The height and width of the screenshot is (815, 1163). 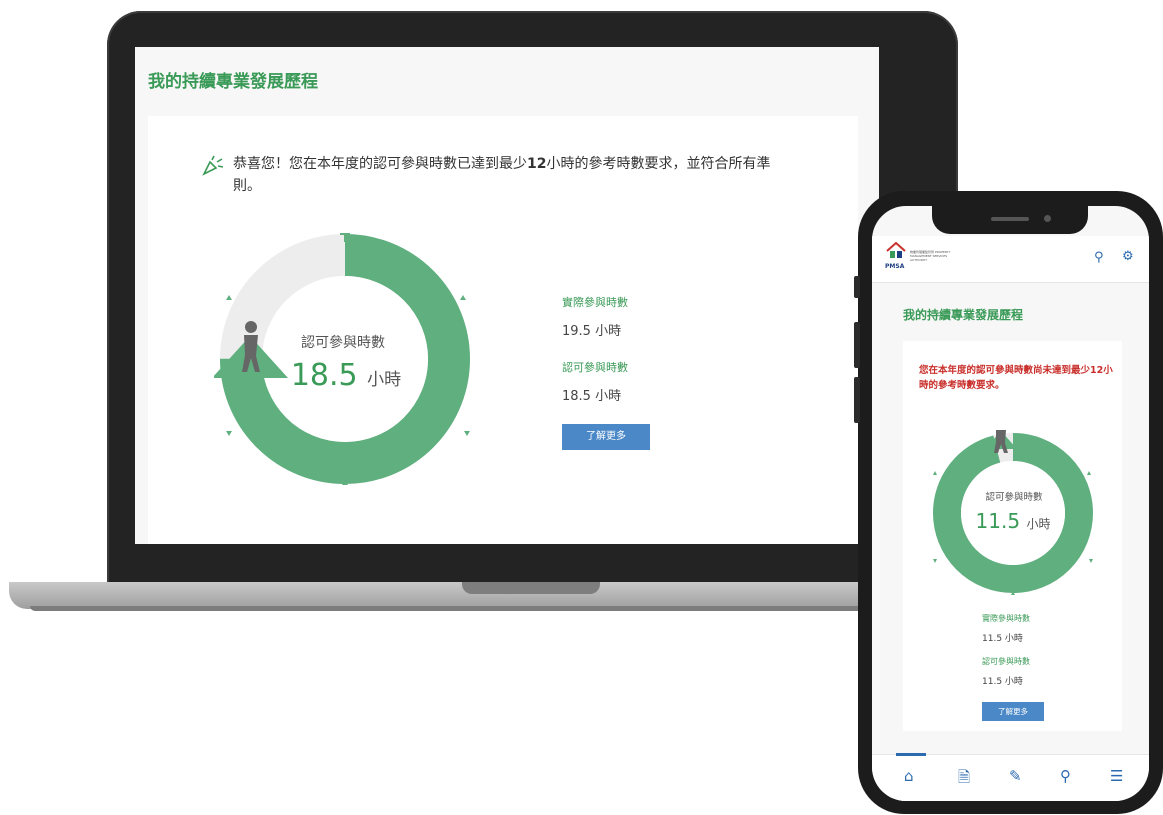 I want to click on approved-hours-value: 11.5 小時, so click(x=1002, y=682).